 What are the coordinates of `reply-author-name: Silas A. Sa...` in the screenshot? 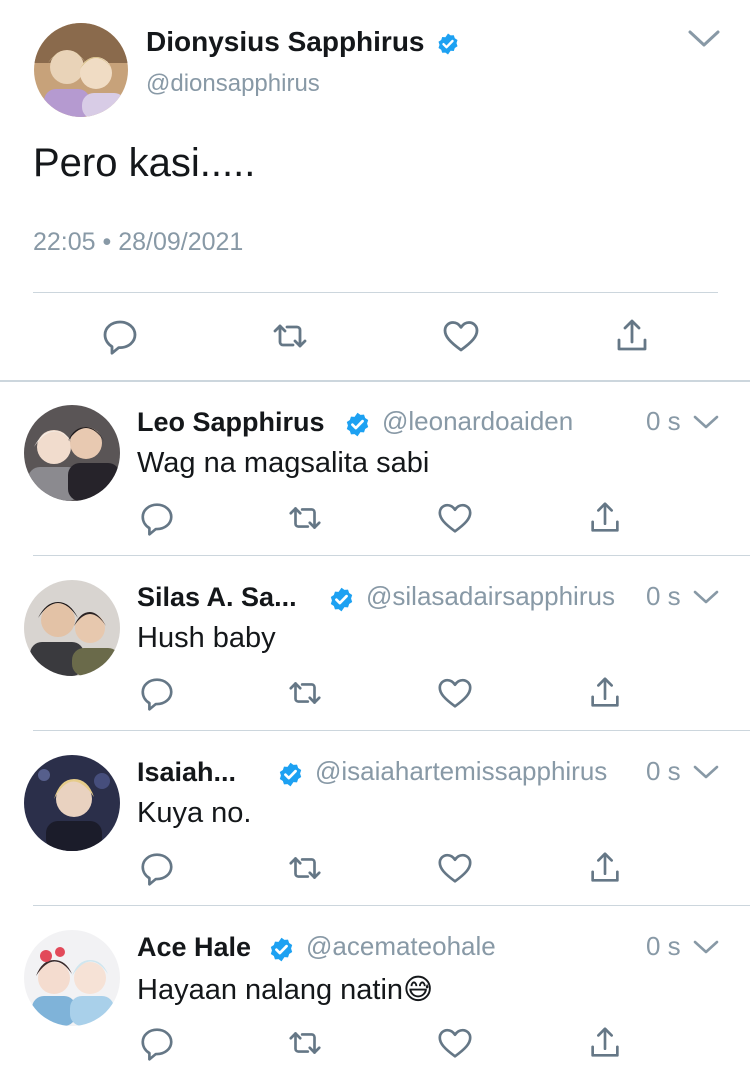 It's located at (217, 597).